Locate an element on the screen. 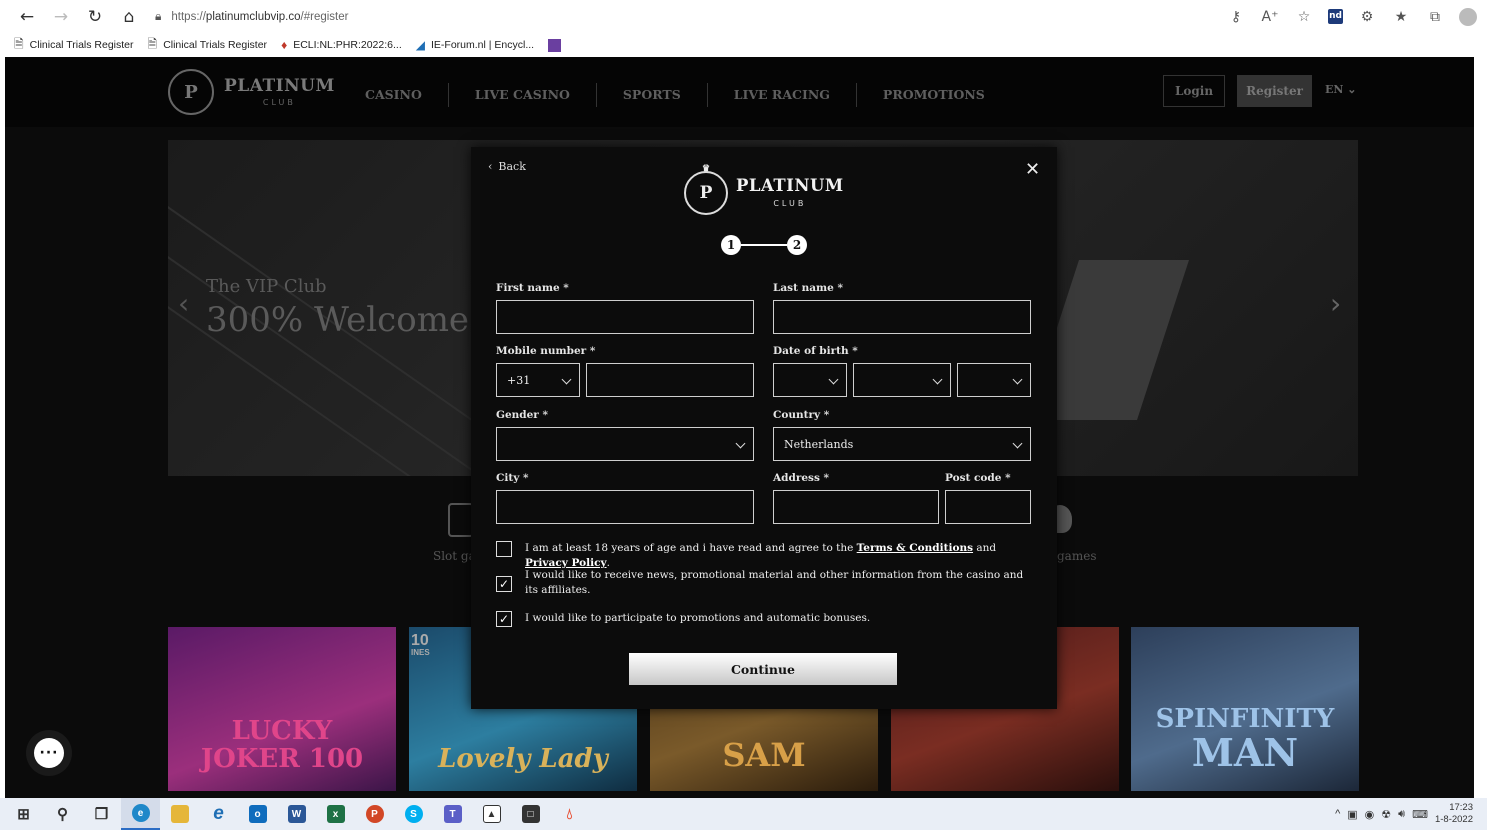  nav-live-racing: LIVE RACING is located at coordinates (782, 95).